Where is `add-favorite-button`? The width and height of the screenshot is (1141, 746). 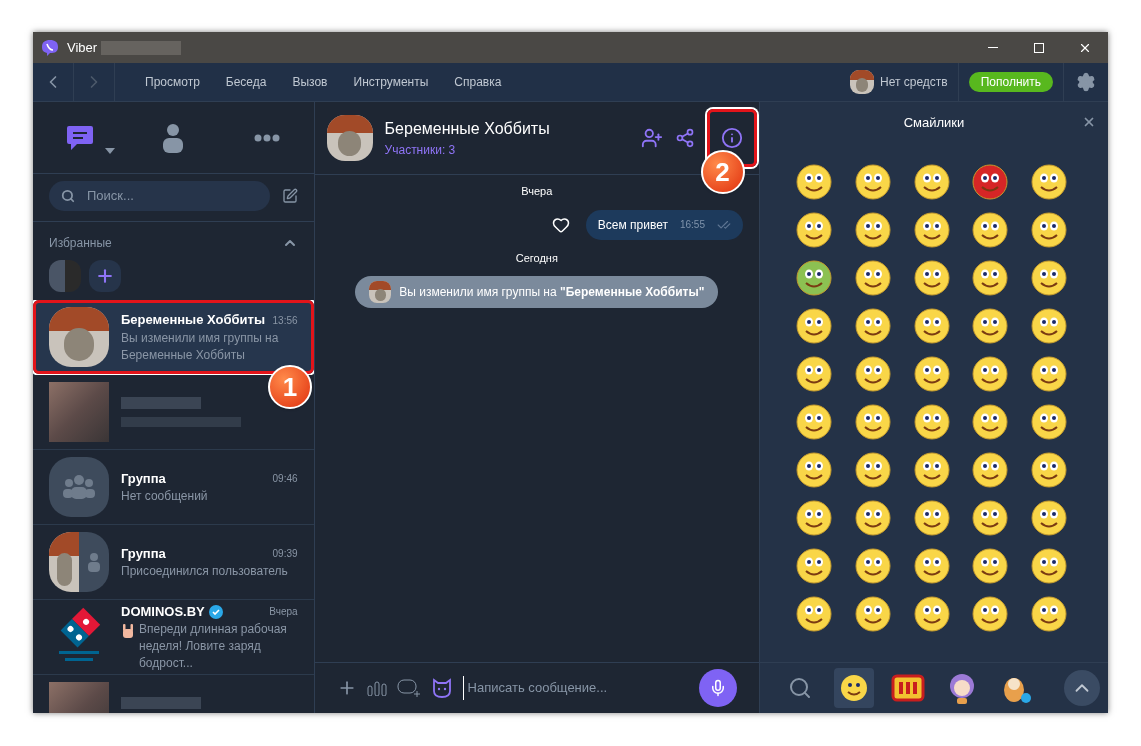
add-favorite-button is located at coordinates (105, 276).